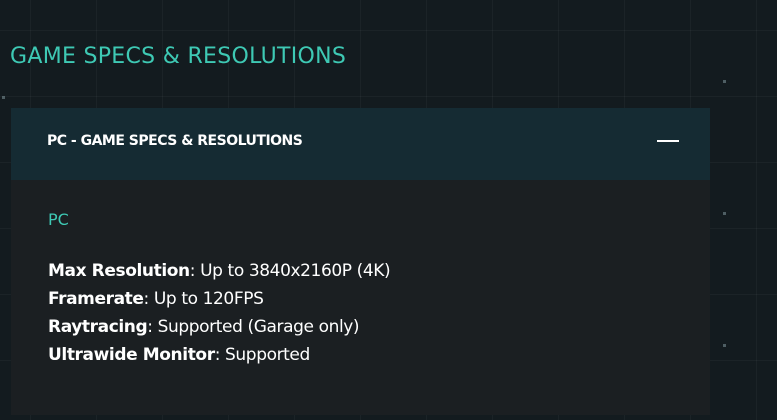 The width and height of the screenshot is (777, 420). Describe the element at coordinates (175, 141) in the screenshot. I see `accordion-title: PC - GAME SPECS & RESOLUTIONS` at that location.